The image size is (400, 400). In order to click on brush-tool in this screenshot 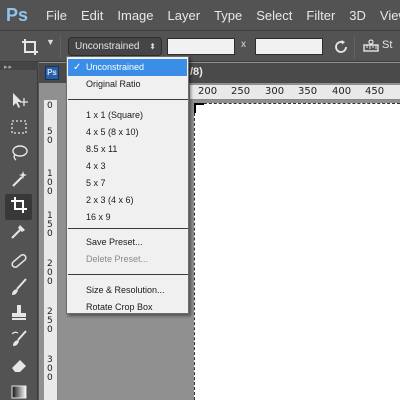, I will do `click(18, 289)`.